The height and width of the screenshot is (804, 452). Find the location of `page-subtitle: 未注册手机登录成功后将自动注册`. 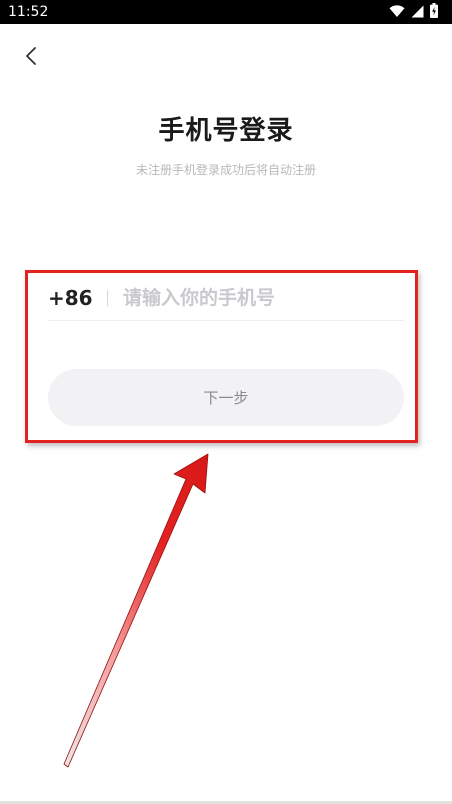

page-subtitle: 未注册手机登录成功后将自动注册 is located at coordinates (225, 170).